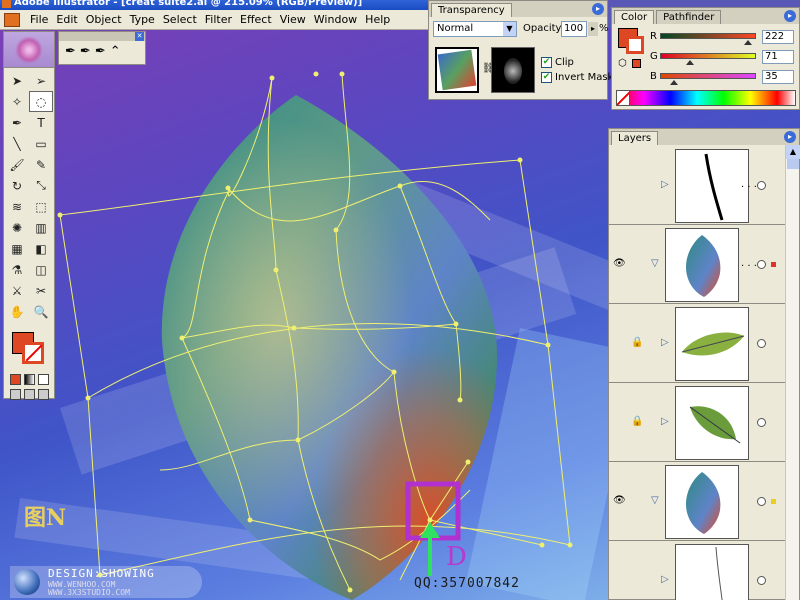 The height and width of the screenshot is (600, 800). Describe the element at coordinates (377, 19) in the screenshot. I see `menu-help: Help` at that location.